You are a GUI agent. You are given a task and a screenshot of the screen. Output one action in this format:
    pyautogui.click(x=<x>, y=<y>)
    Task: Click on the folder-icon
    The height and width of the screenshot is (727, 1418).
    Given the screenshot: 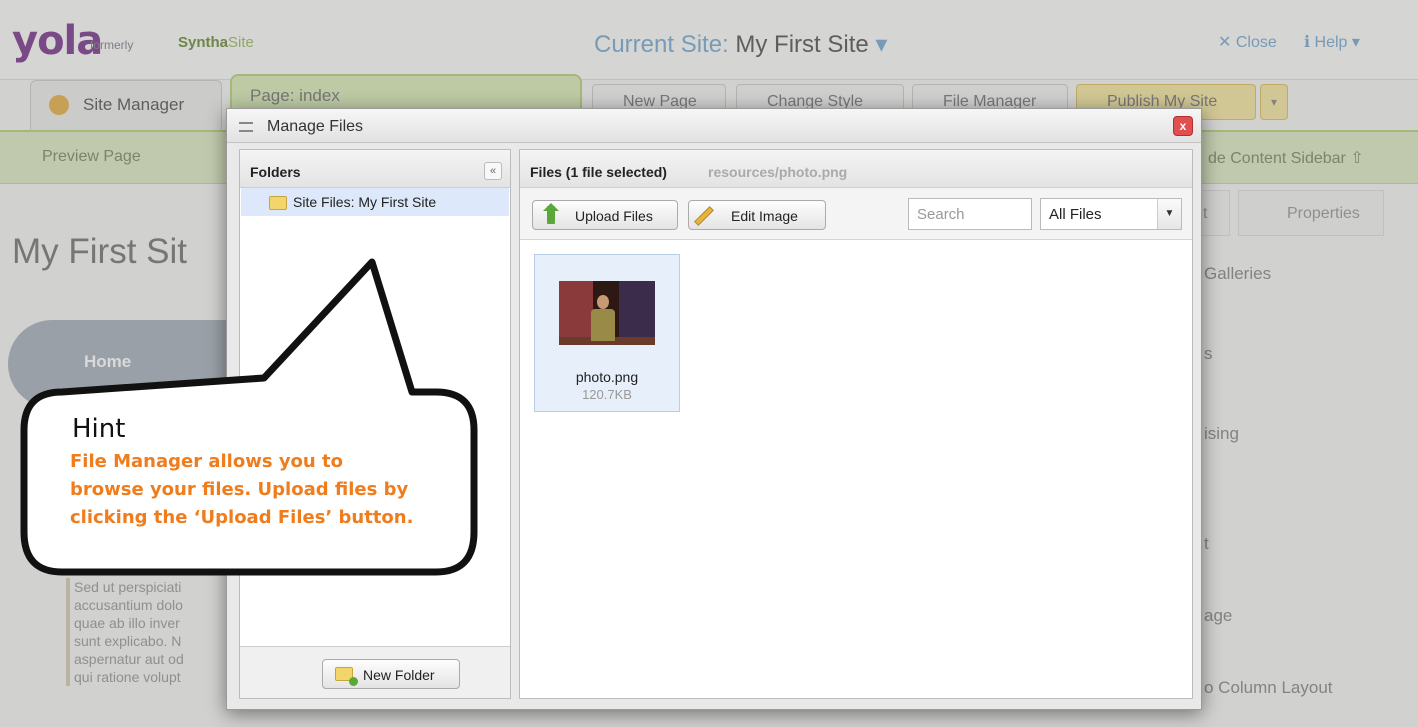 What is the action you would take?
    pyautogui.click(x=278, y=203)
    